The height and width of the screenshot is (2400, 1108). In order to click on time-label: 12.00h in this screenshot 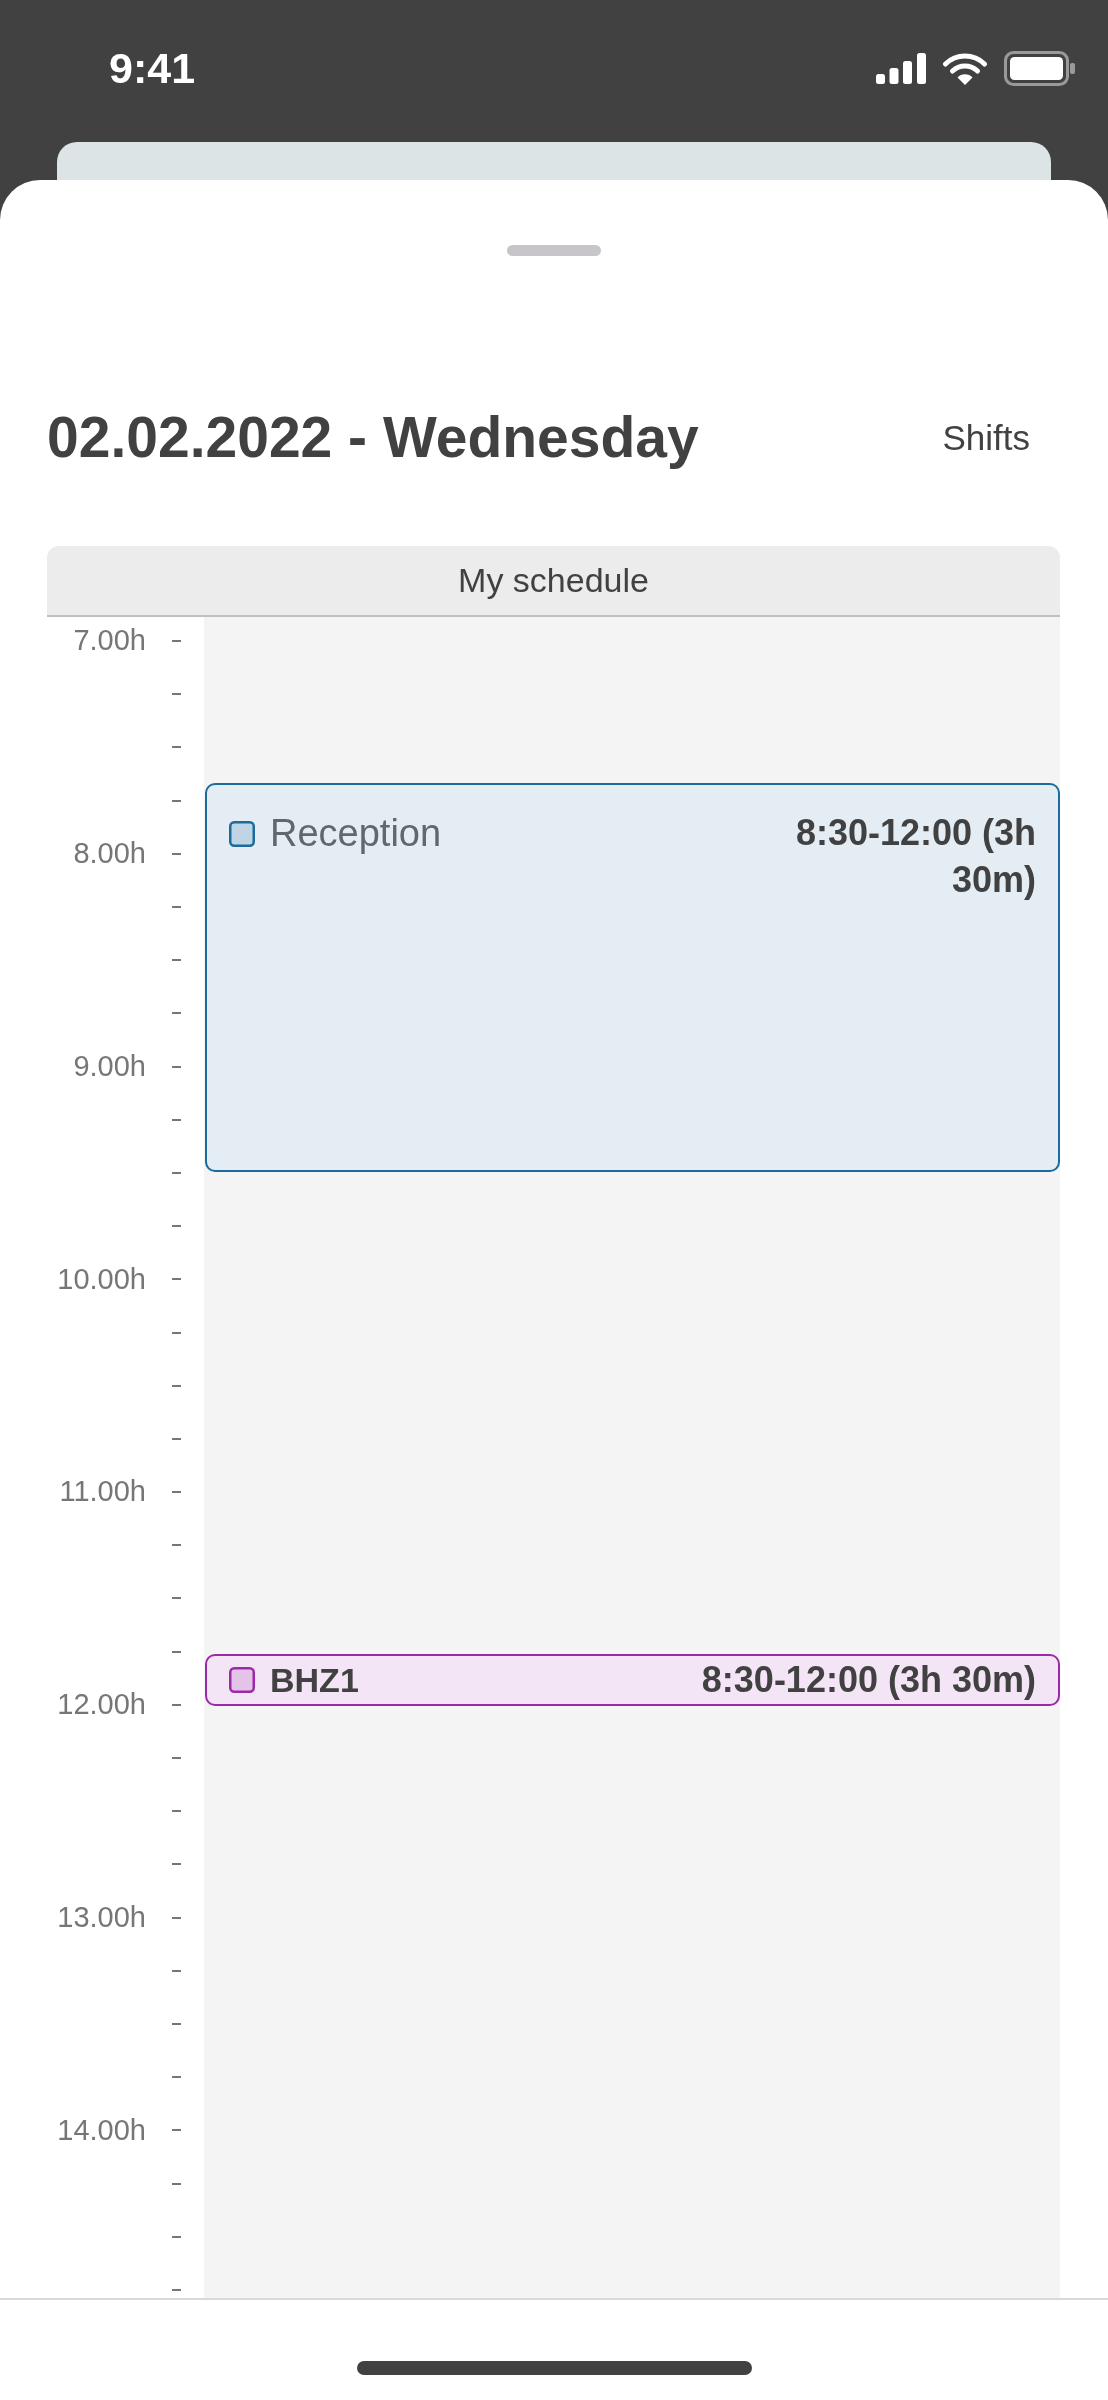, I will do `click(101, 1704)`.